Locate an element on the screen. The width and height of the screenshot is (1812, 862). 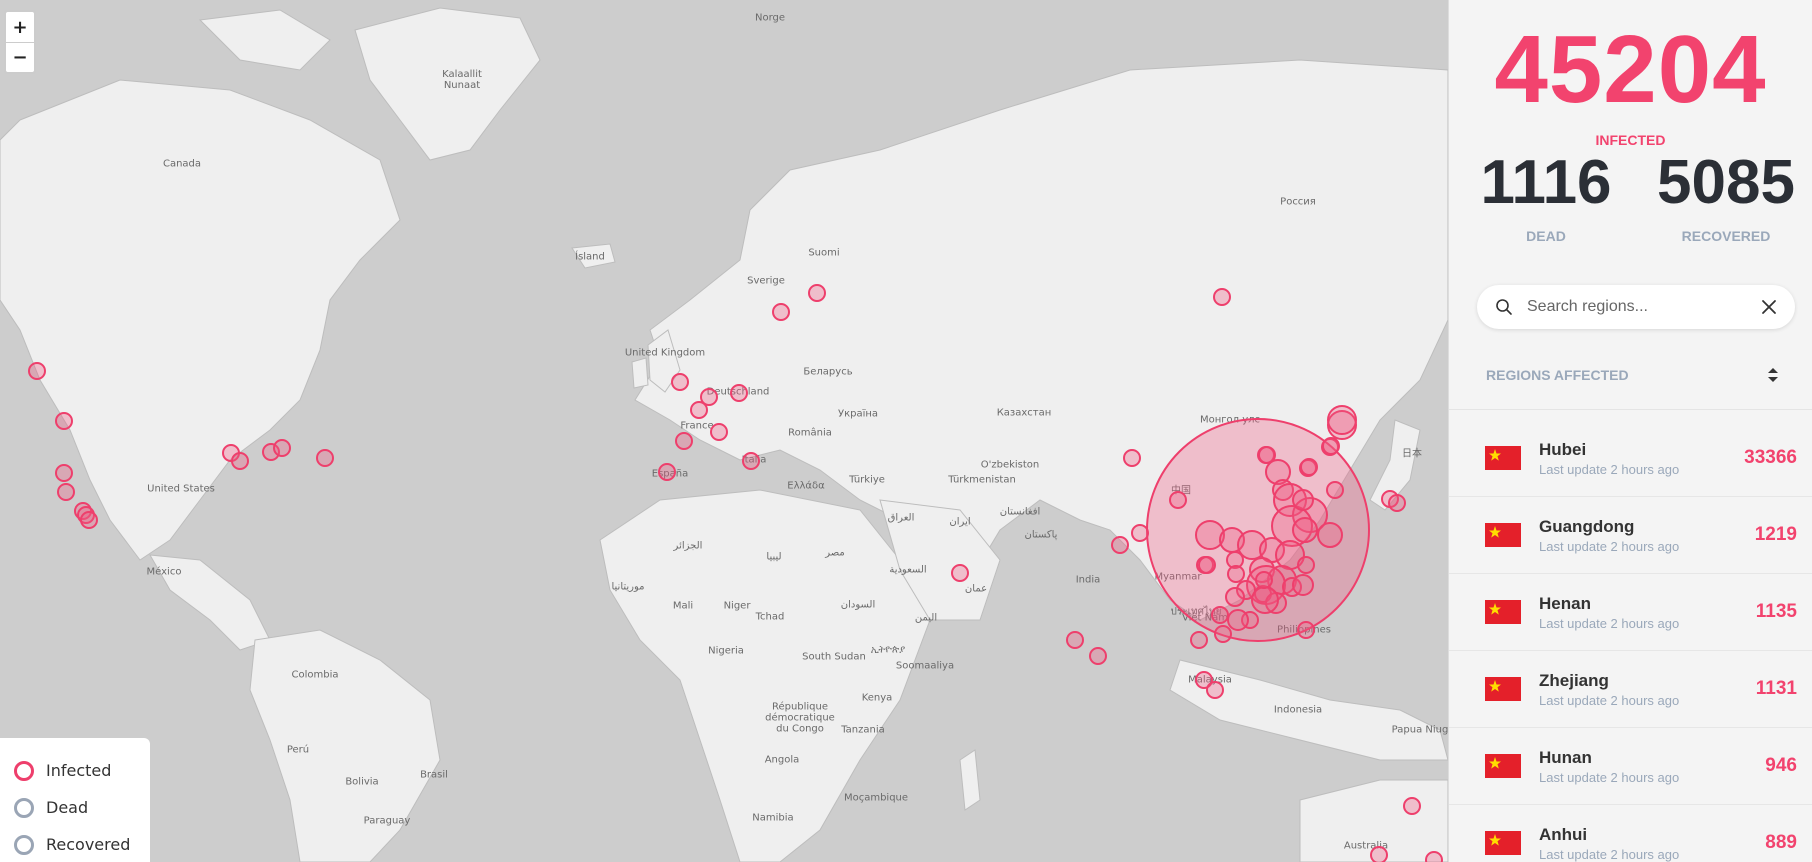
sort-icon is located at coordinates (1773, 375).